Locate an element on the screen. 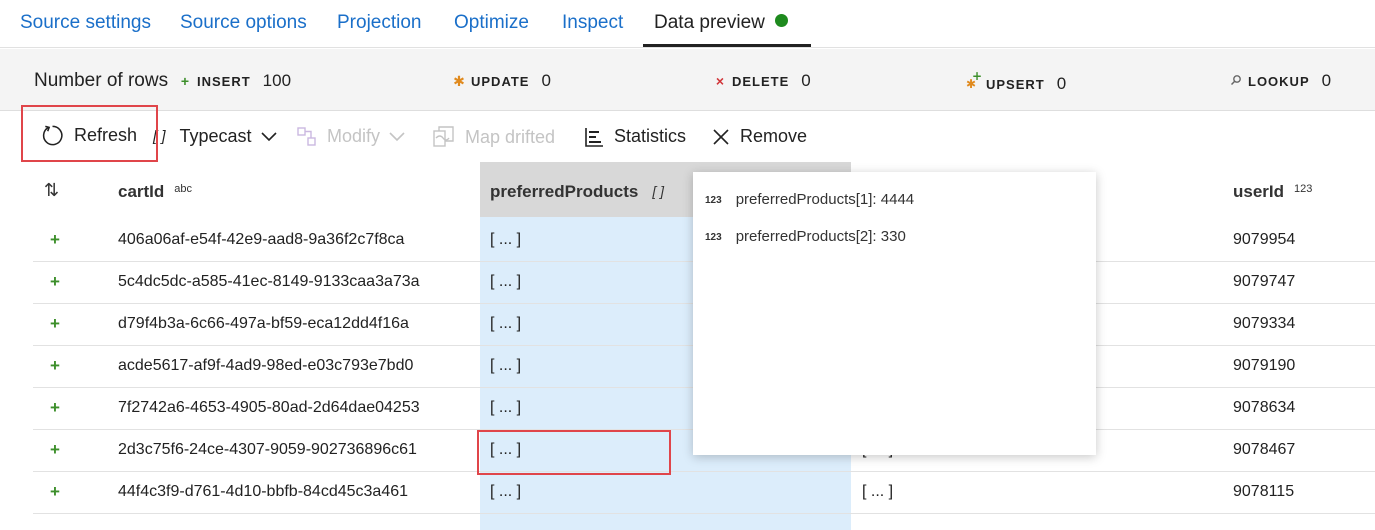  type-array-icon: [ ] is located at coordinates (658, 191).